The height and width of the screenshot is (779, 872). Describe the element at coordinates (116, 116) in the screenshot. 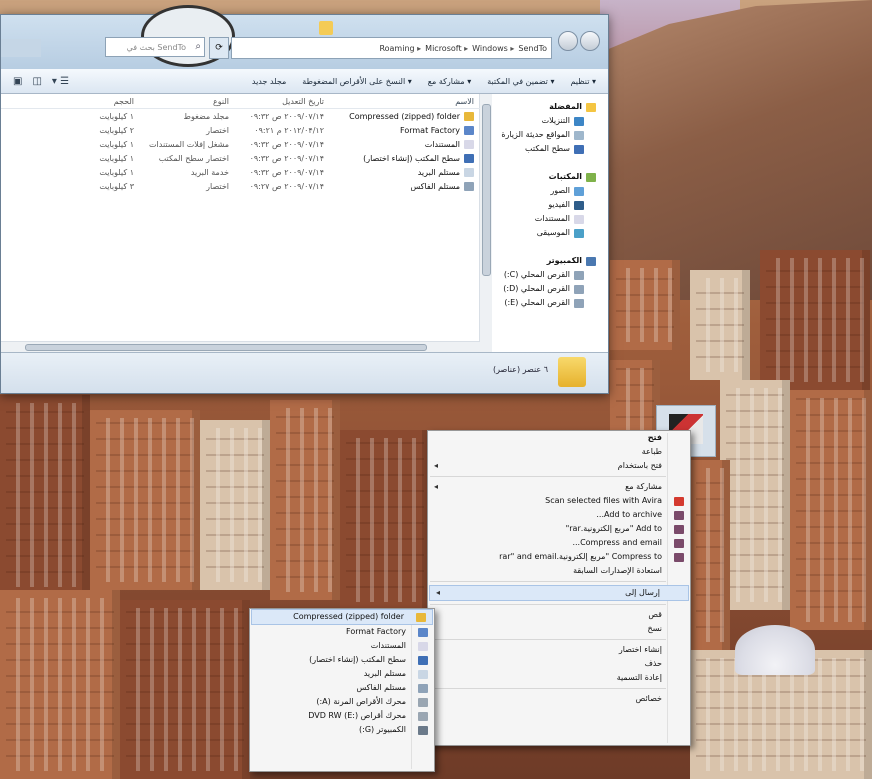

I see `file-size: ۱ كيلوبايت` at that location.